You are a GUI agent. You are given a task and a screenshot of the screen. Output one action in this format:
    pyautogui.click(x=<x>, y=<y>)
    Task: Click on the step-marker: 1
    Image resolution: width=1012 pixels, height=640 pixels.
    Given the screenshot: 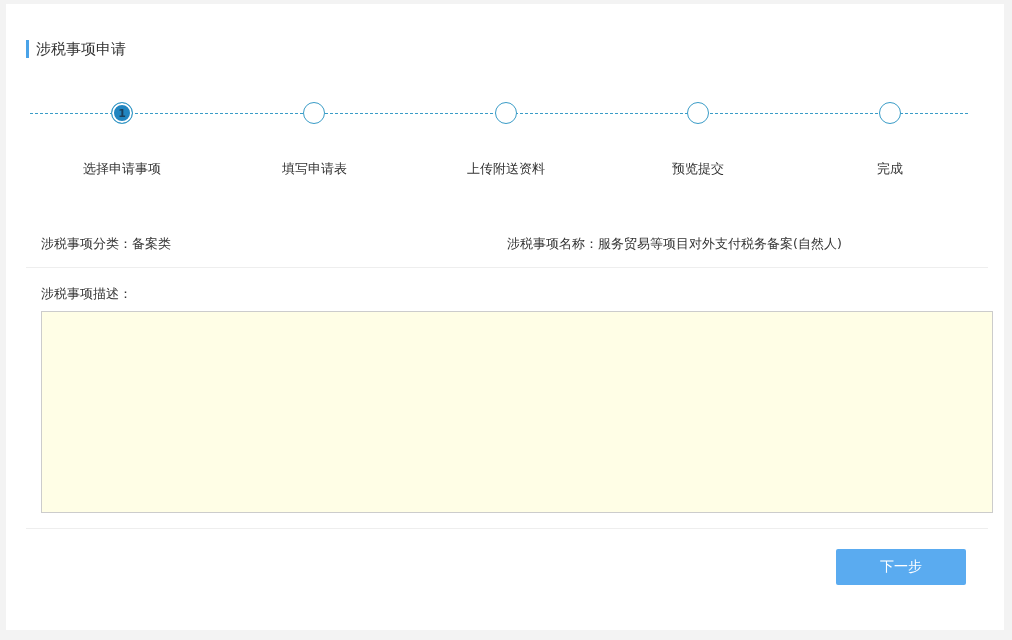 What is the action you would take?
    pyautogui.click(x=122, y=113)
    